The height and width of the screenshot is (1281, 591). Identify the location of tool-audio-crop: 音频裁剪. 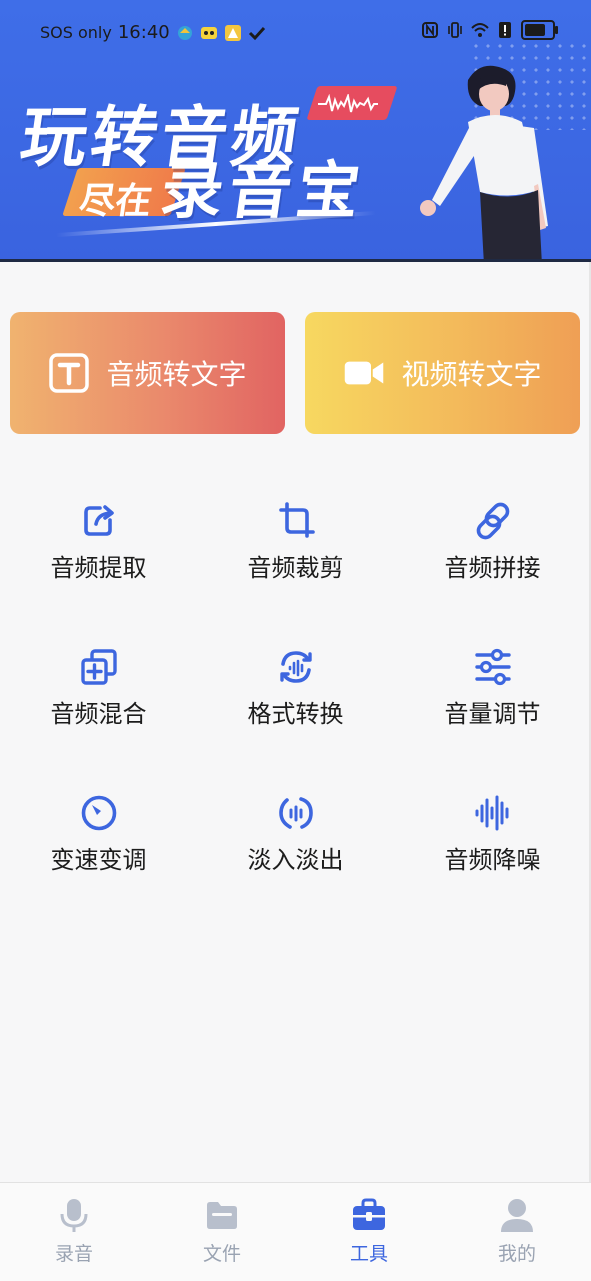
(295, 562).